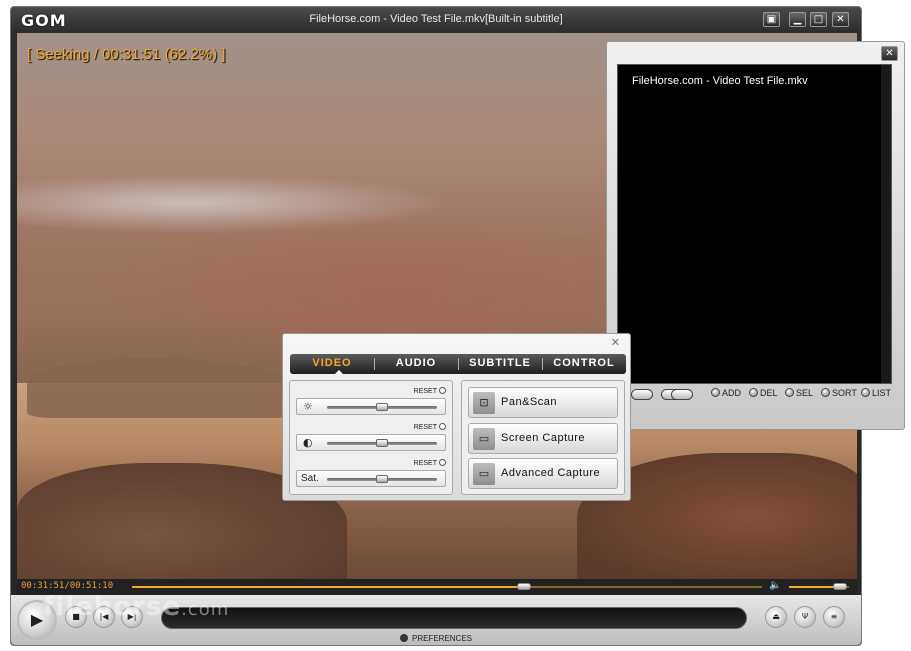  I want to click on playlist-toolbar: ADD DEL SEL SORT LIST, so click(757, 395).